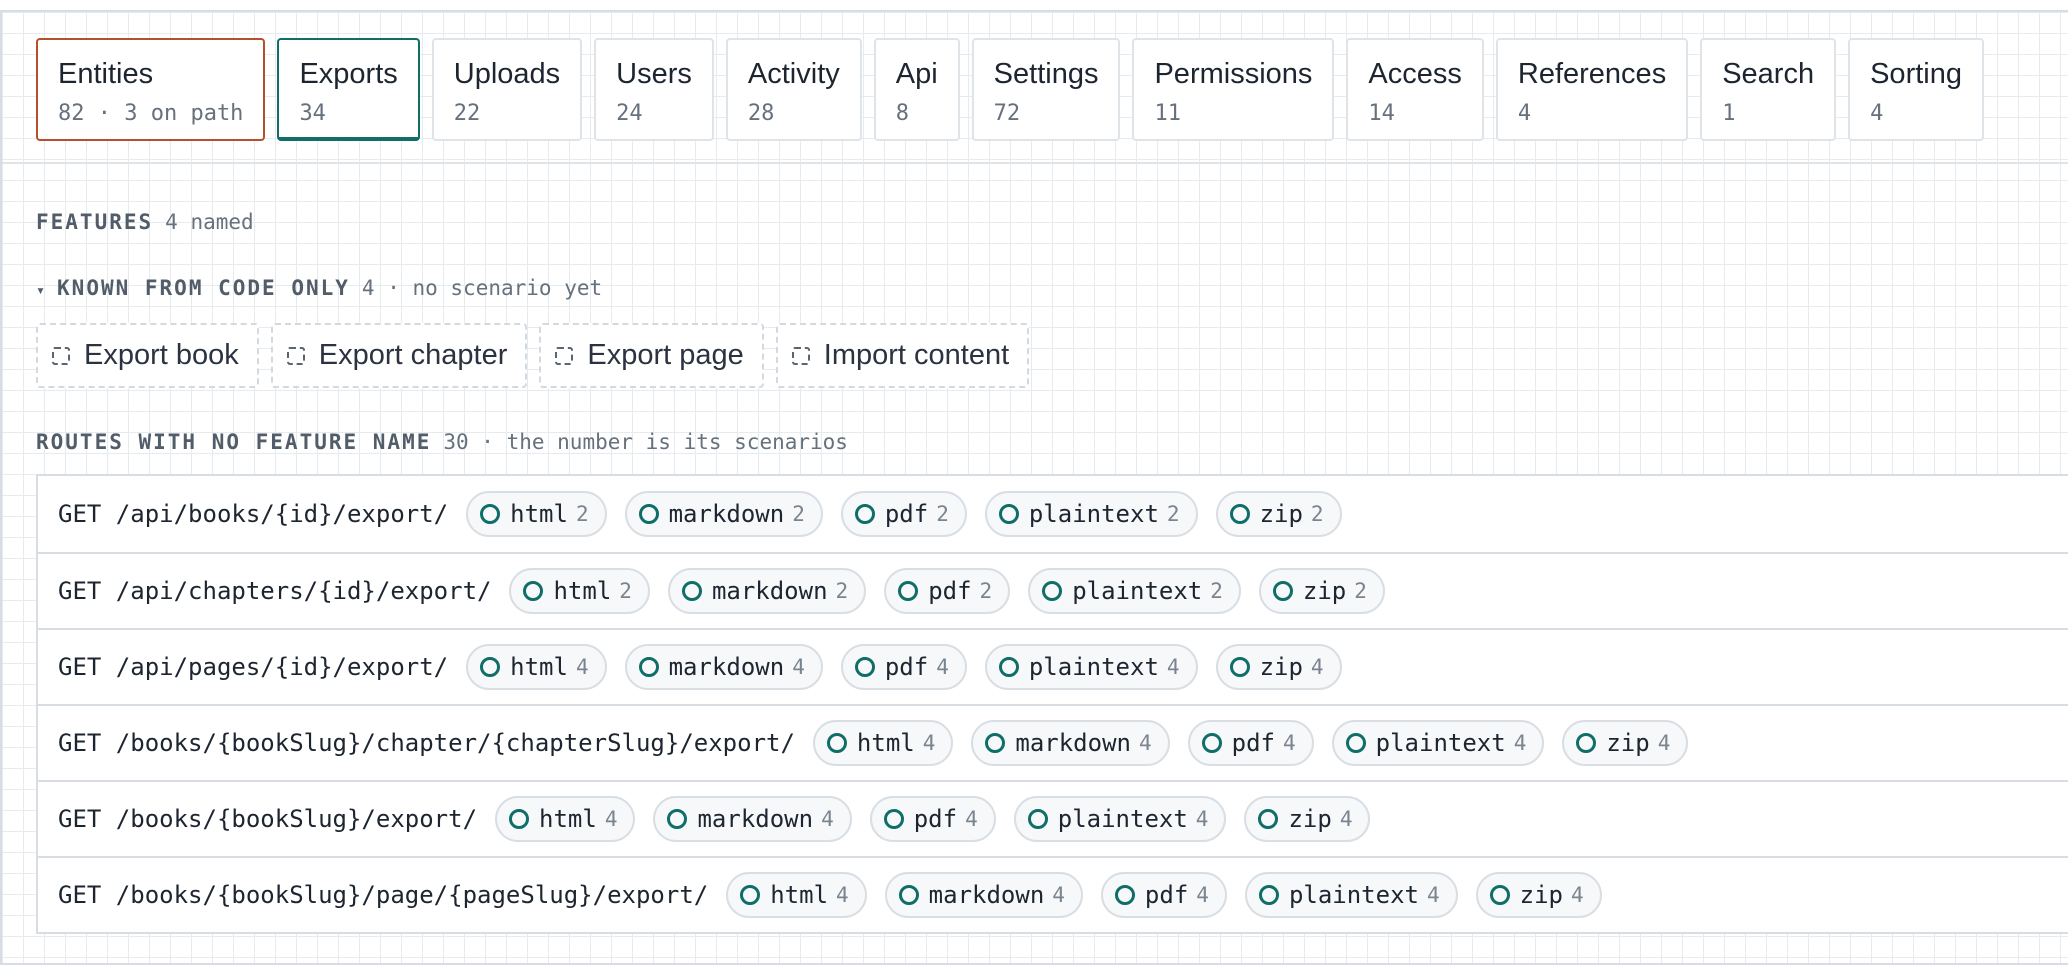 The height and width of the screenshot is (968, 2068). What do you see at coordinates (800, 355) in the screenshot?
I see `dashed-square-icon` at bounding box center [800, 355].